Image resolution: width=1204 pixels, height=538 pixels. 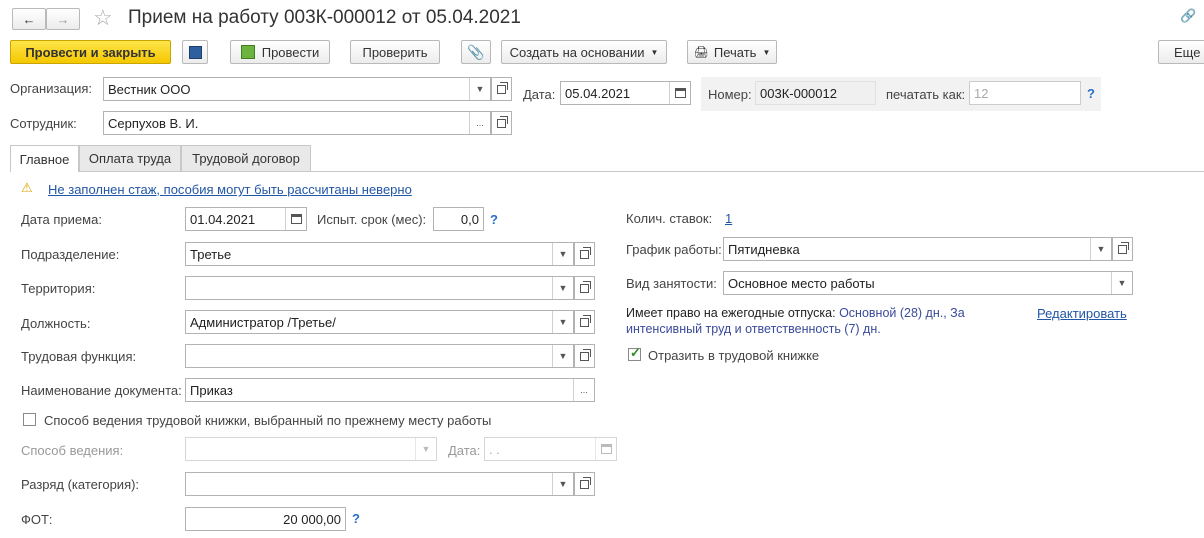 What do you see at coordinates (1188, 16) in the screenshot?
I see `link-icon: 🔗` at bounding box center [1188, 16].